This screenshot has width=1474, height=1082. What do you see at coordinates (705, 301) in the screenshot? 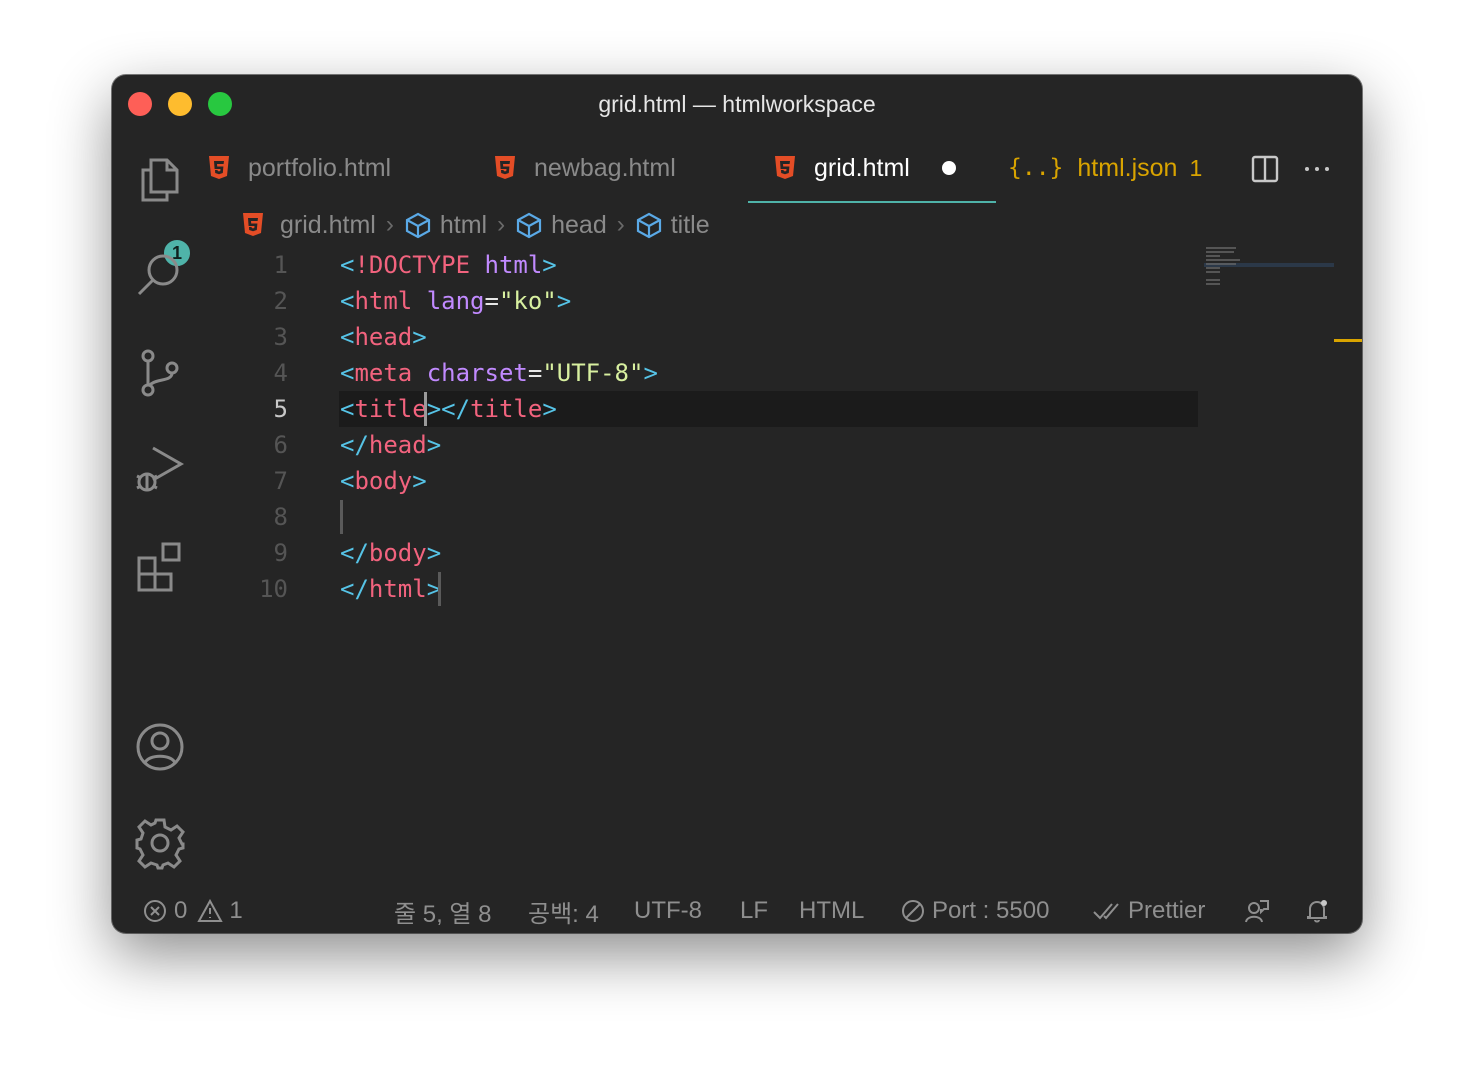
I see `code-line: 2 <html lang="ko">` at bounding box center [705, 301].